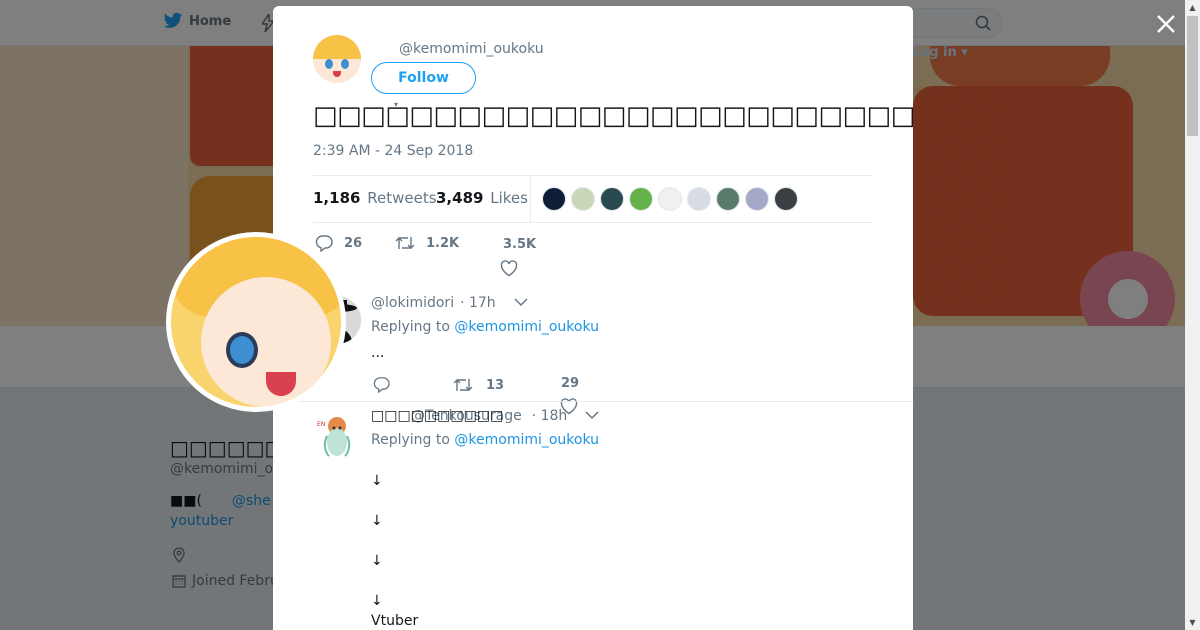 The height and width of the screenshot is (630, 1200). I want to click on reply-name: □□□□□□□□□□, so click(437, 416).